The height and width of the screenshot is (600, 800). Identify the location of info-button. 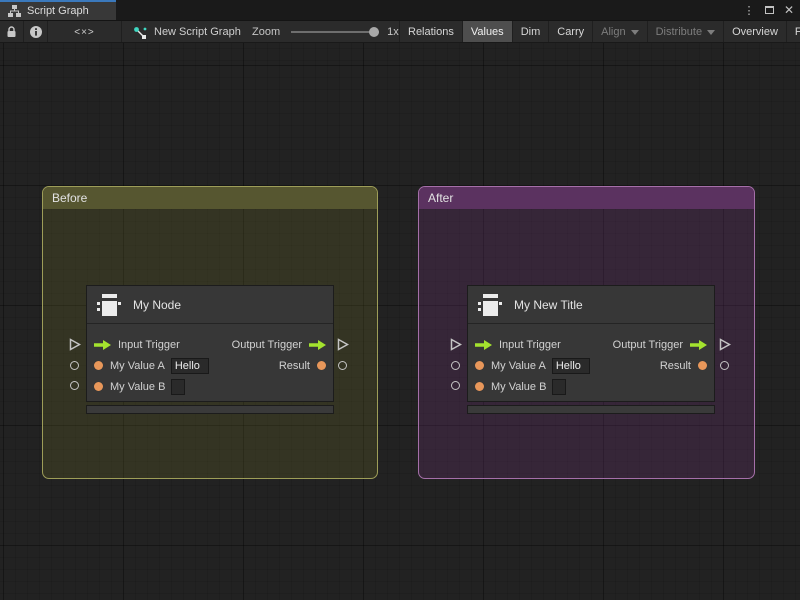
(36, 31).